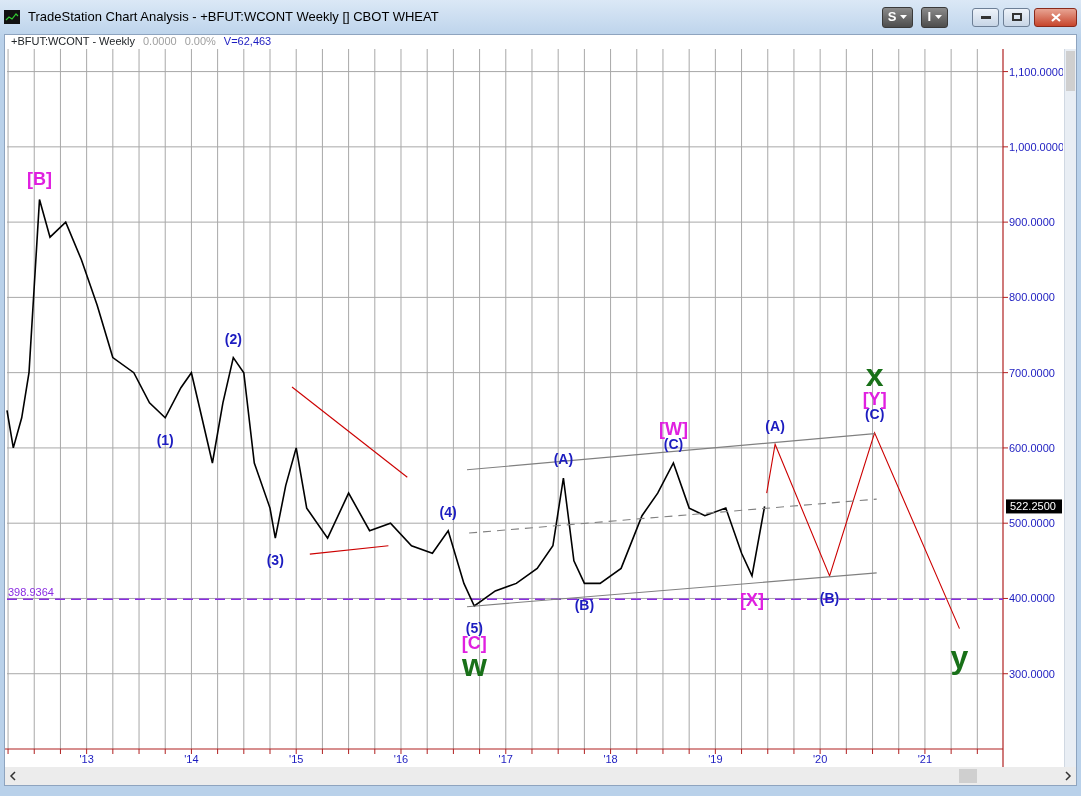 The width and height of the screenshot is (1081, 796). What do you see at coordinates (1036, 146) in the screenshot?
I see `axis-label: 1,000.0000` at bounding box center [1036, 146].